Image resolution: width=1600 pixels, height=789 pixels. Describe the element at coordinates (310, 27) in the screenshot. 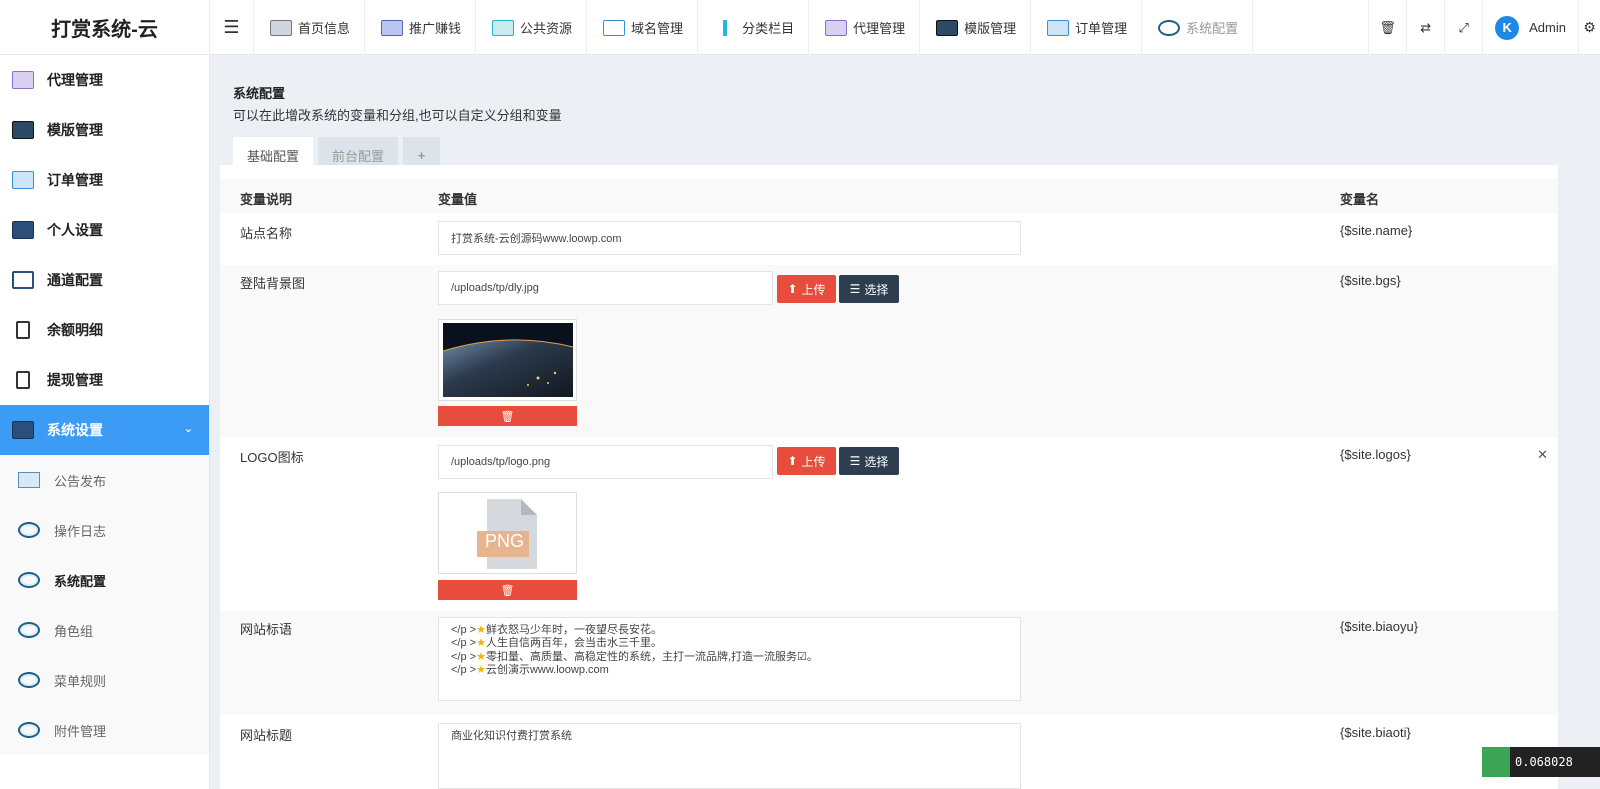

I see `topnav-item-home: 首页信息` at that location.